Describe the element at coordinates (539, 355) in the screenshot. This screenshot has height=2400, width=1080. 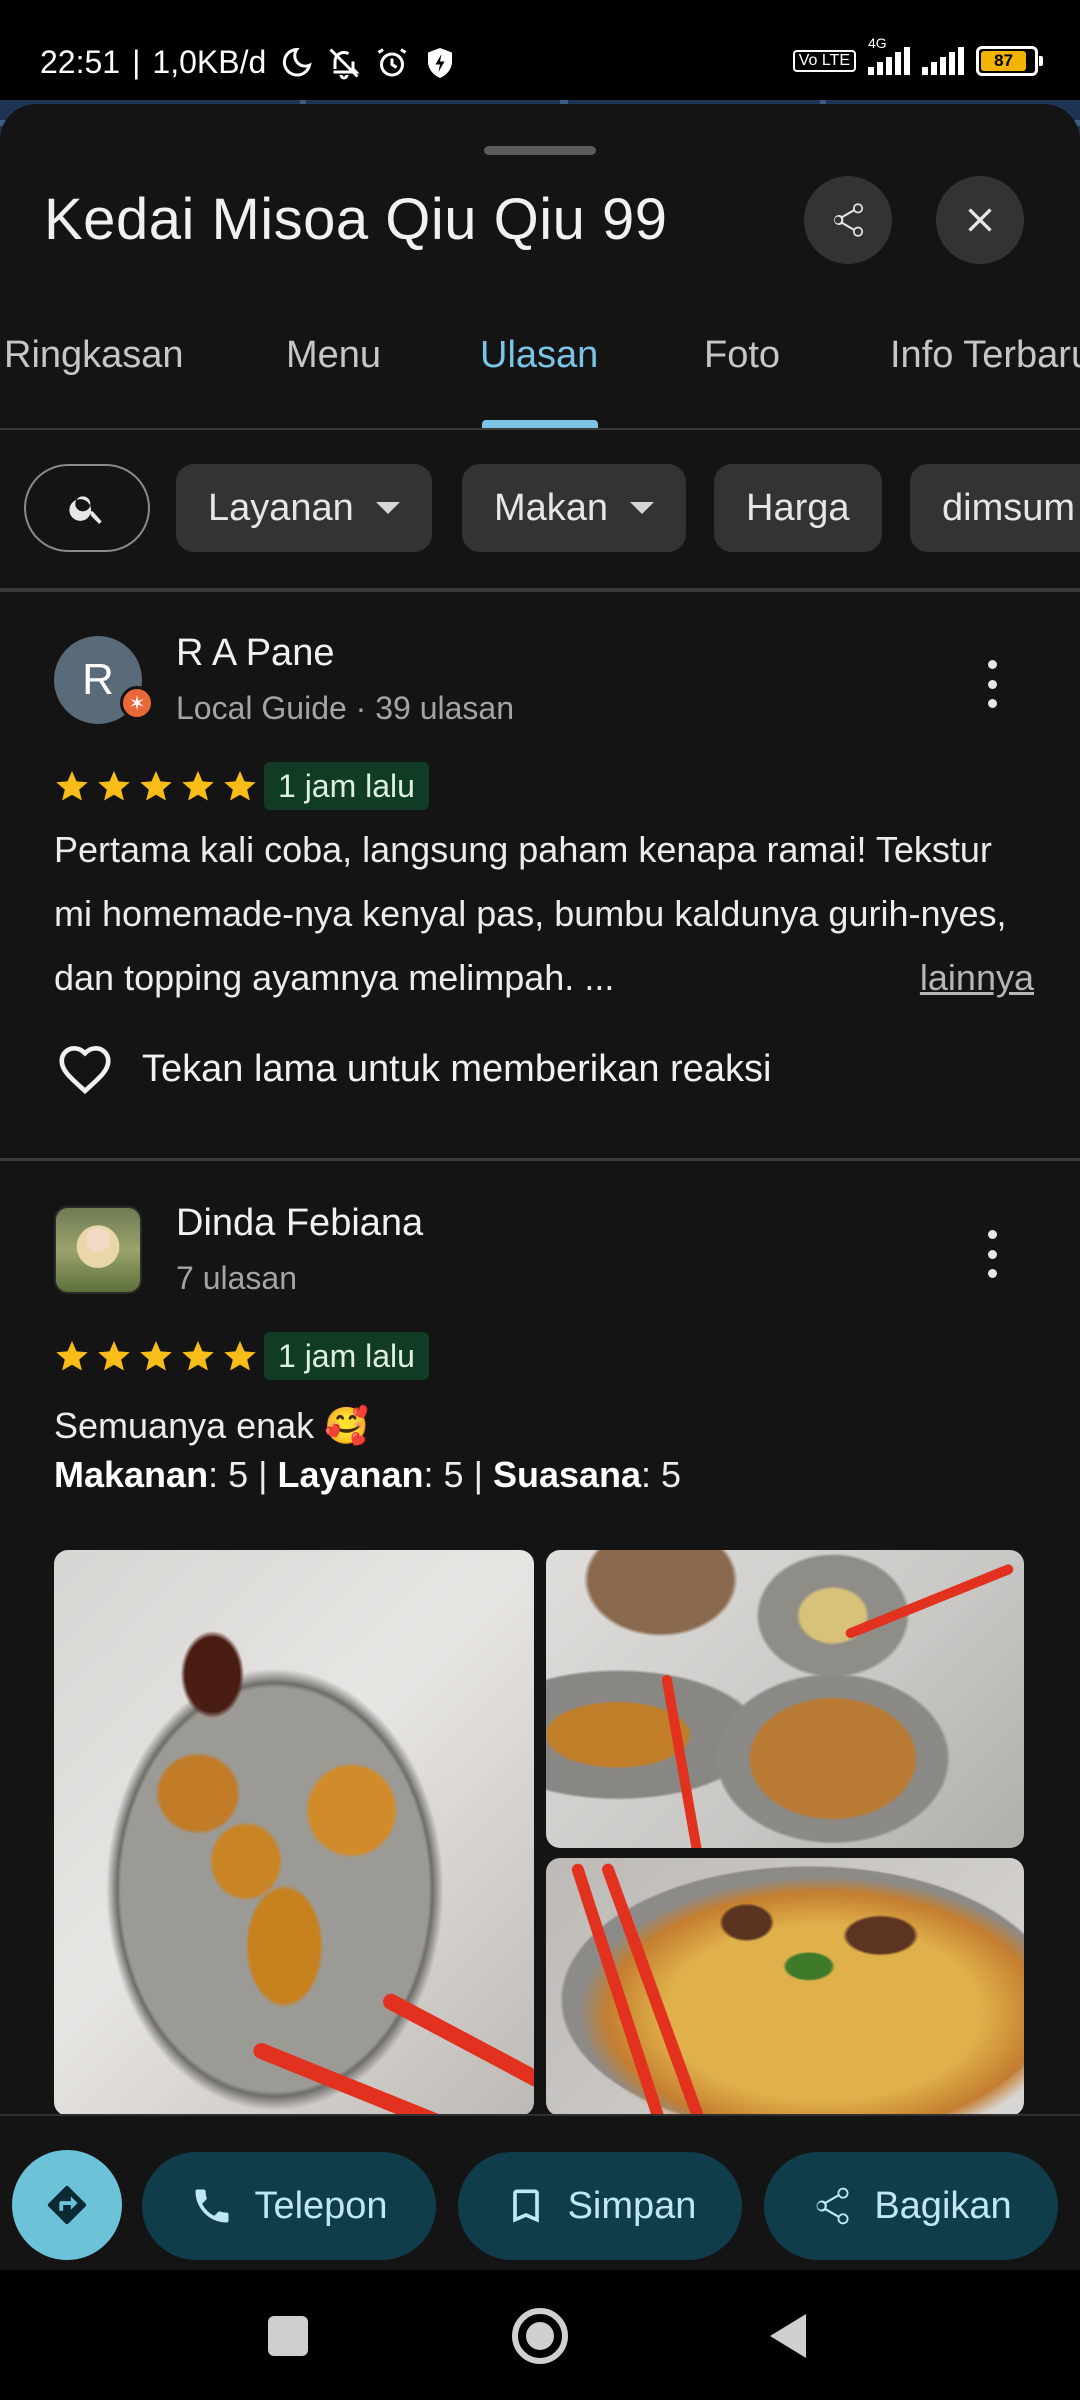
I see `tab-ulasan: Ulasan` at that location.